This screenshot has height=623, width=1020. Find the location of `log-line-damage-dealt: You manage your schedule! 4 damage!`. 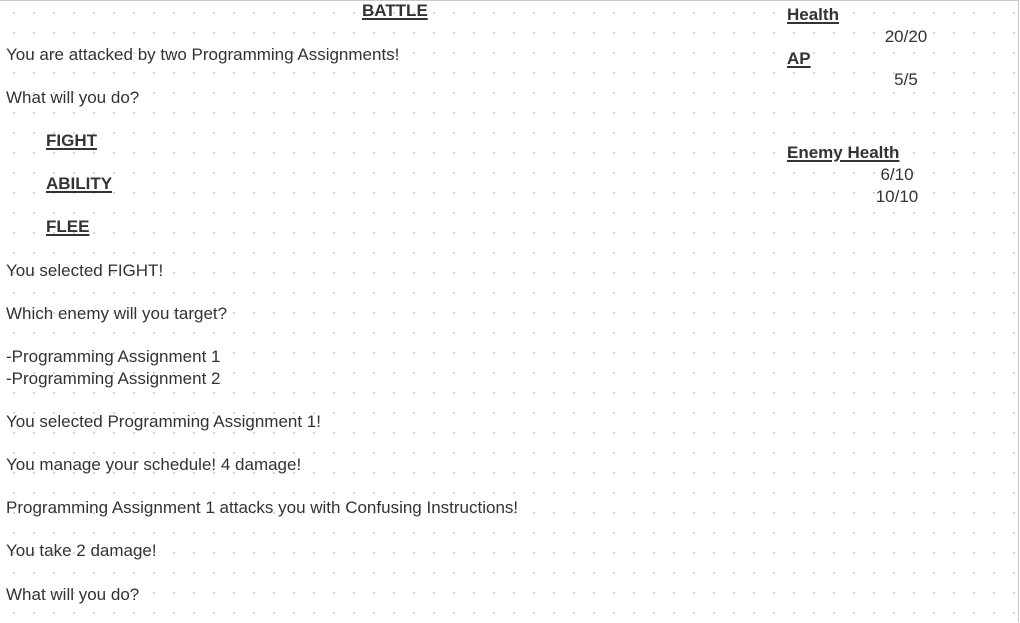

log-line-damage-dealt: You manage your schedule! 4 damage! is located at coordinates (154, 464).